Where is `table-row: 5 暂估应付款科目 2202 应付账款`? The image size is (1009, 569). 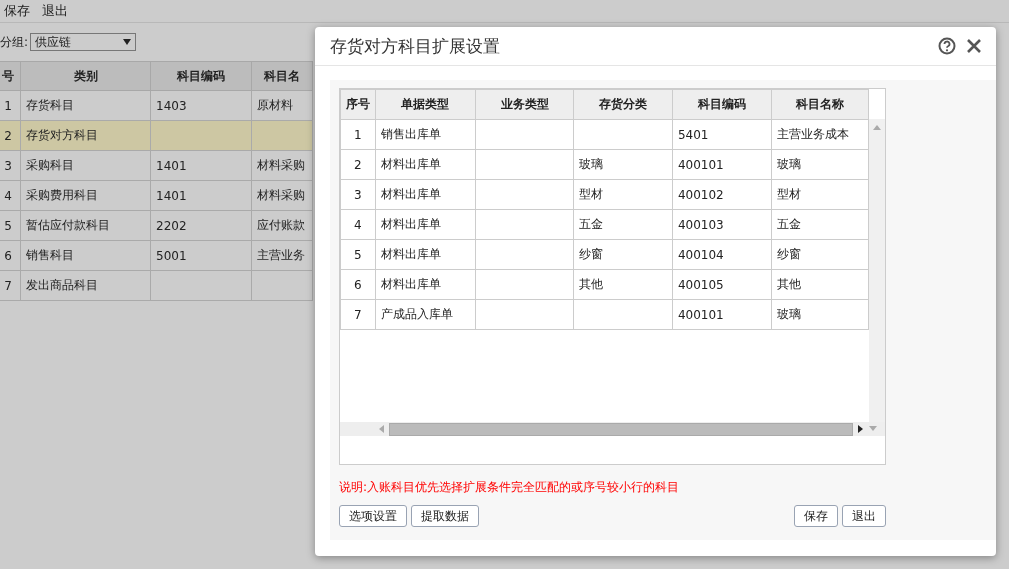
table-row: 5 暂估应付款科目 2202 应付账款 is located at coordinates (156, 225).